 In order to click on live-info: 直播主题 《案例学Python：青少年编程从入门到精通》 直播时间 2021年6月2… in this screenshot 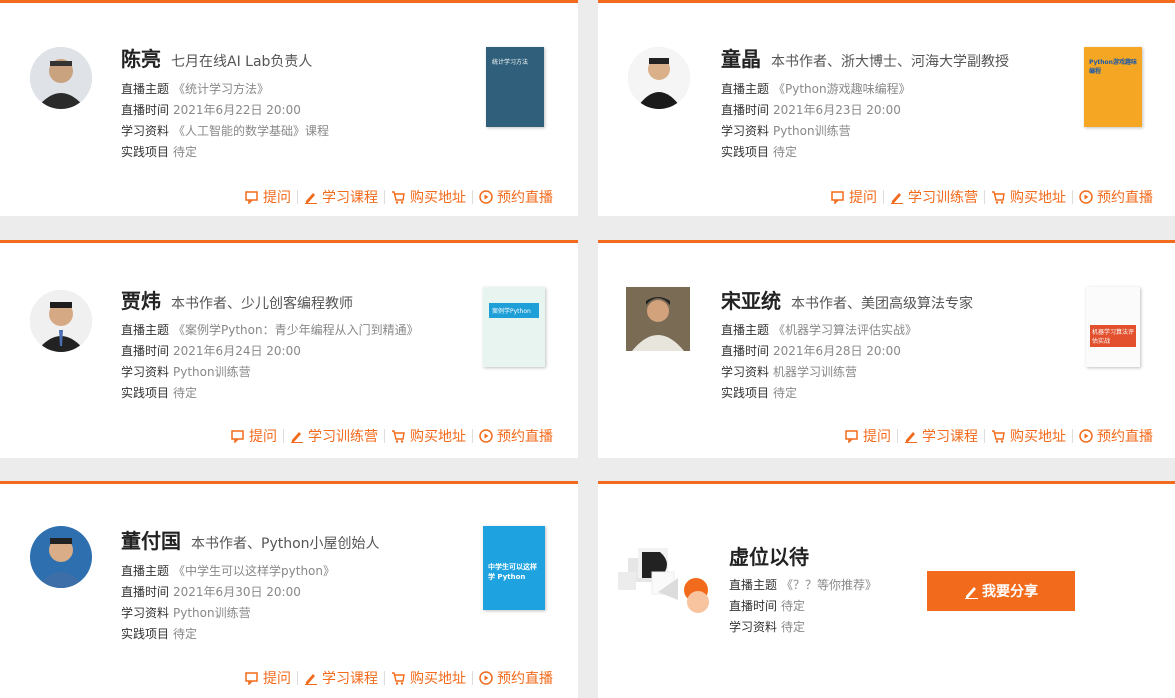, I will do `click(270, 362)`.